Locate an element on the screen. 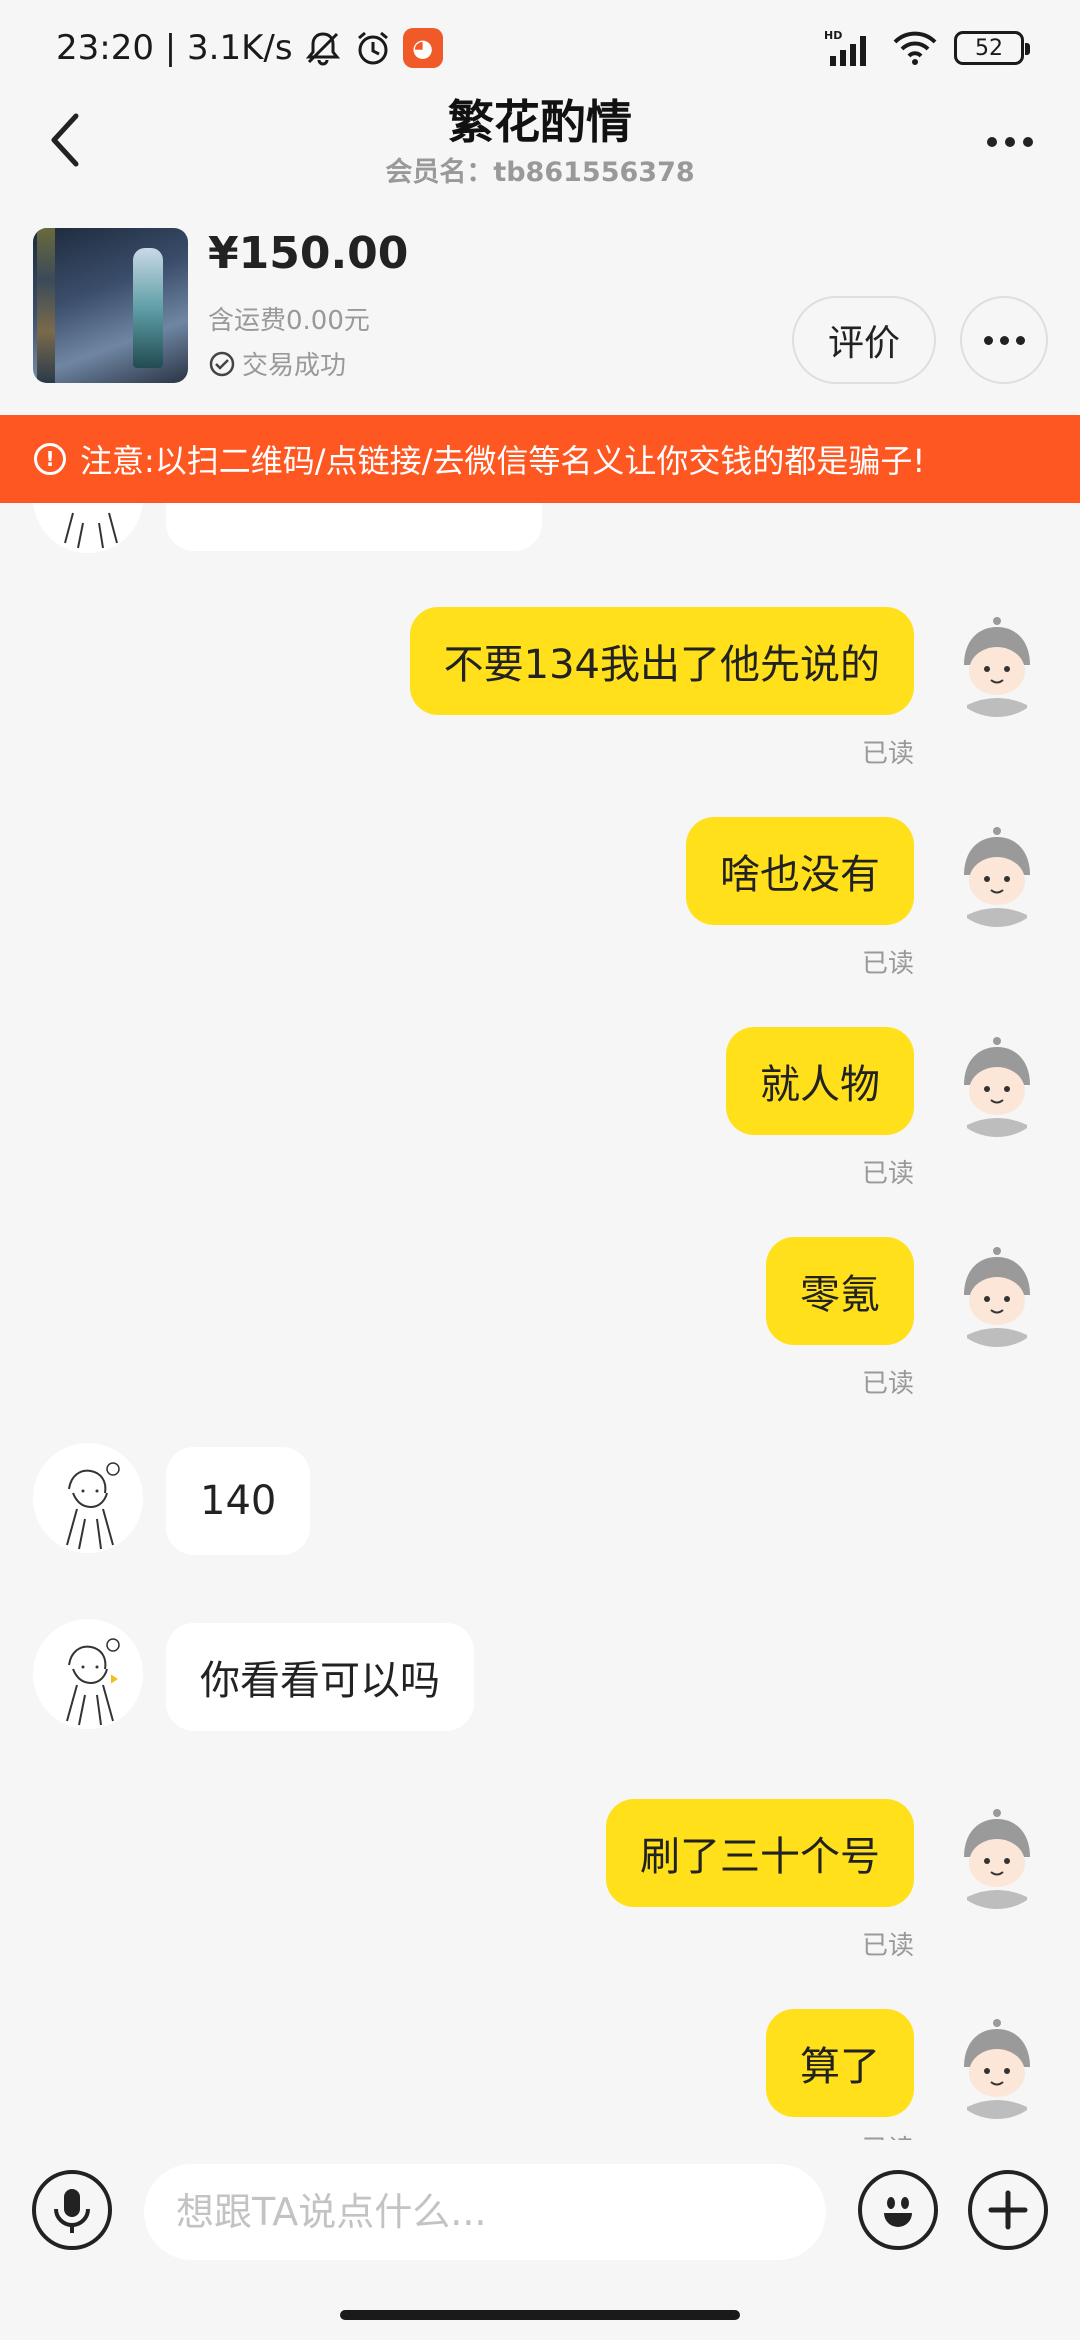 Image resolution: width=1080 pixels, height=2340 pixels. alarm-icon is located at coordinates (372, 48).